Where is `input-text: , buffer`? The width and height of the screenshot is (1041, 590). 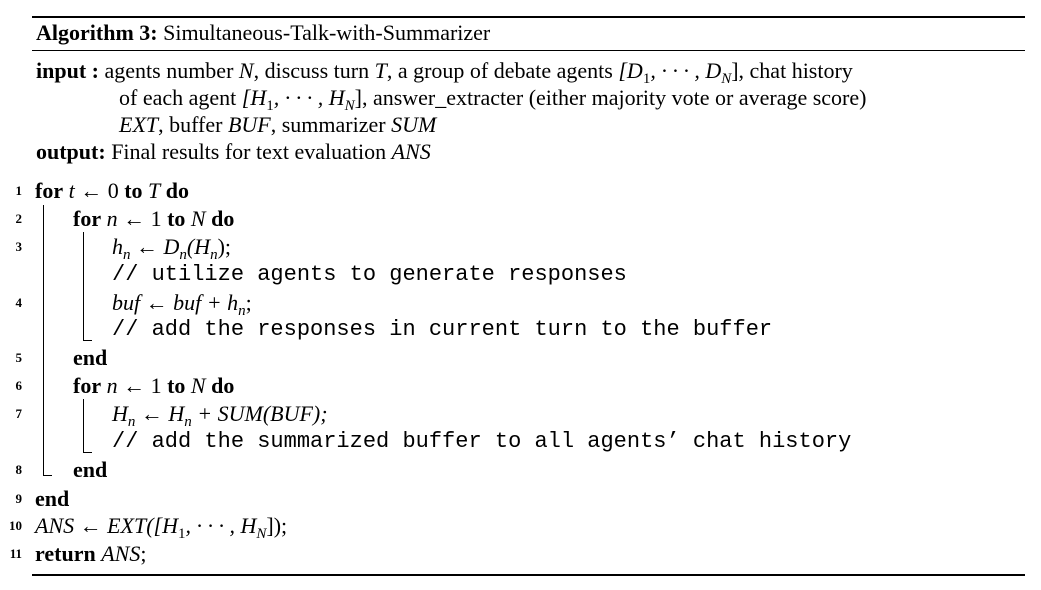
input-text: , buffer is located at coordinates (193, 124).